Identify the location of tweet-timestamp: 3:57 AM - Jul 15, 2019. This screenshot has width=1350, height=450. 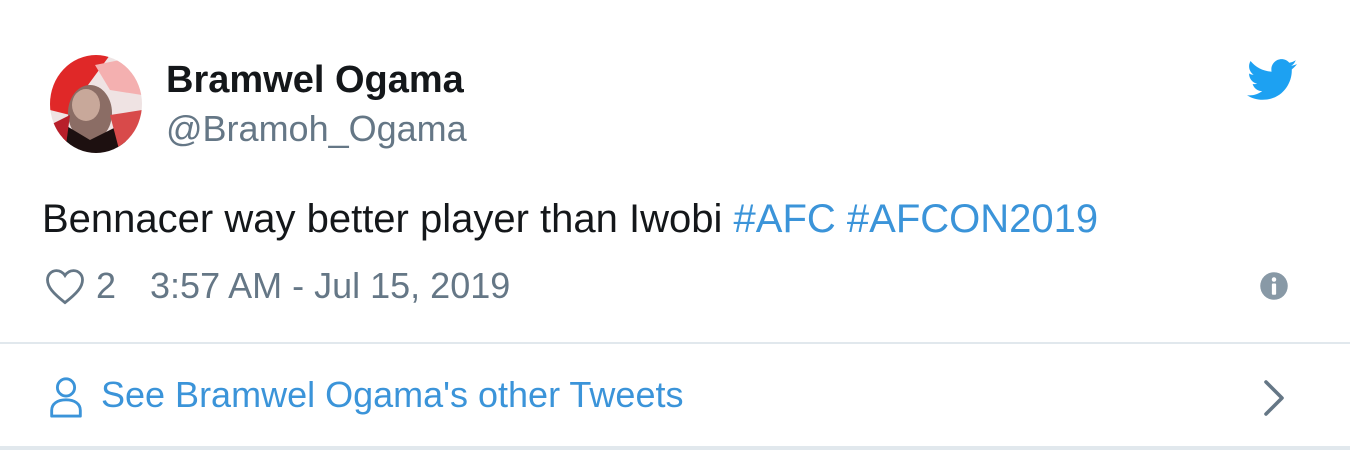
(330, 286).